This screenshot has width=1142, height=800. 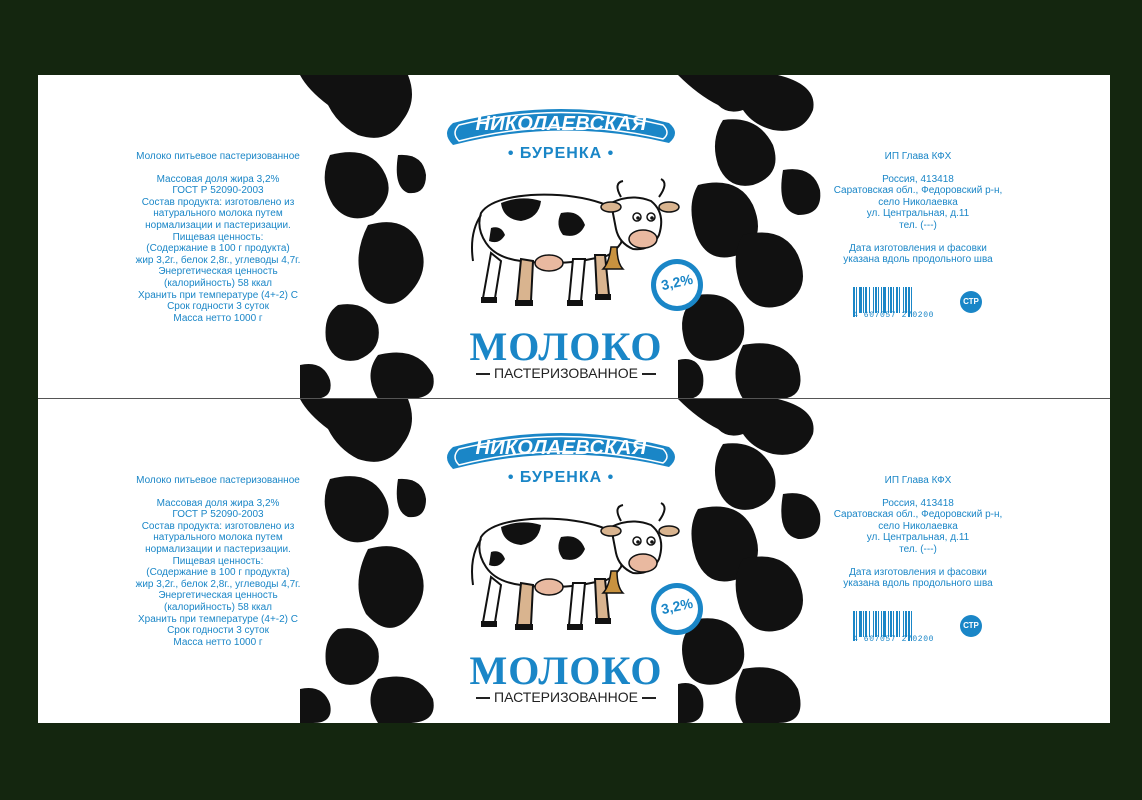 What do you see at coordinates (218, 596) in the screenshot?
I see `text-line: Энергетическая ценность` at bounding box center [218, 596].